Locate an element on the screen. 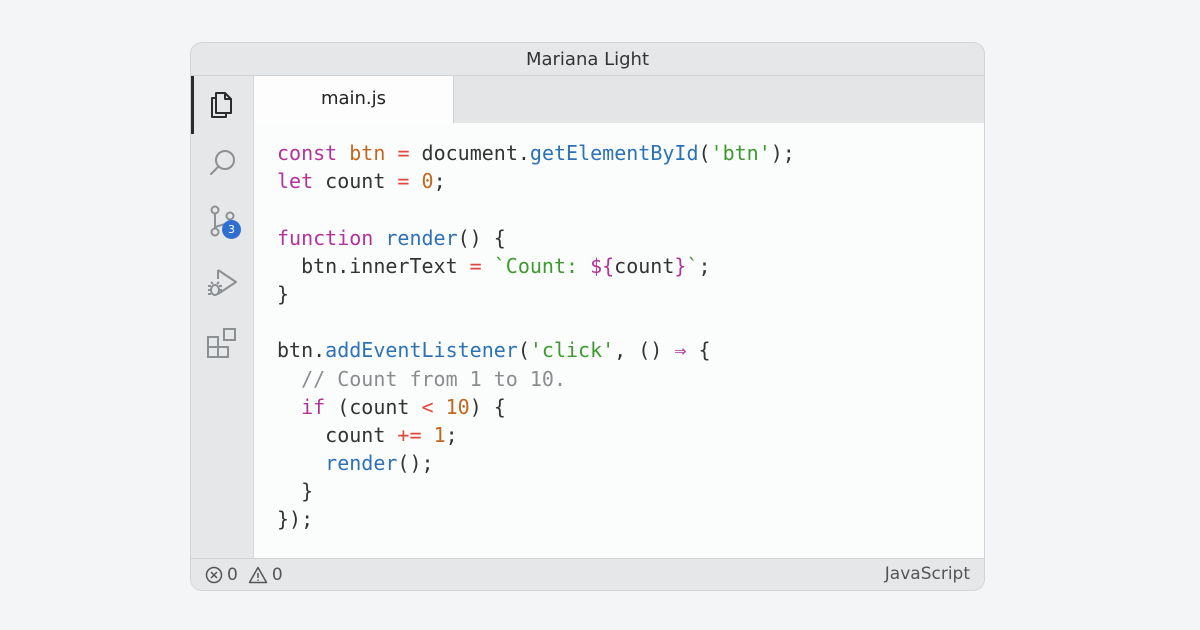 Image resolution: width=1200 pixels, height=630 pixels. window-title: Mariana Light is located at coordinates (587, 59).